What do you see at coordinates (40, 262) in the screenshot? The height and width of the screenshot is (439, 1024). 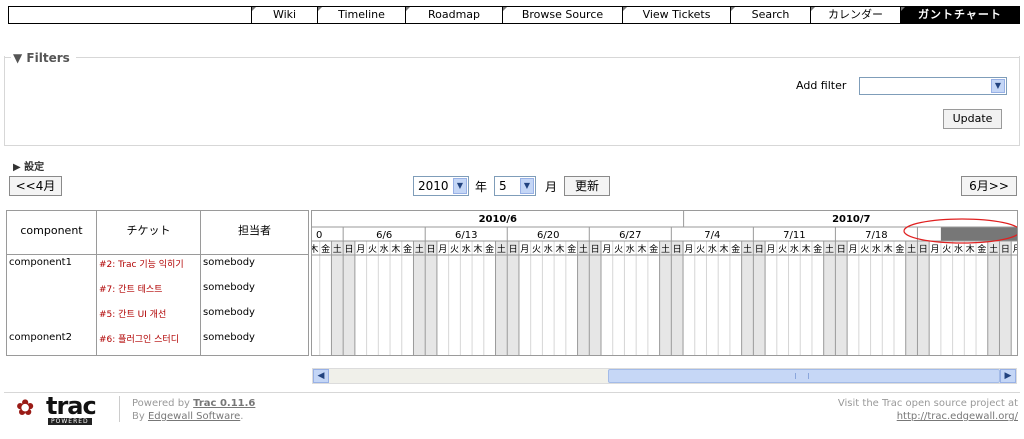 I see `component-cell: component1` at bounding box center [40, 262].